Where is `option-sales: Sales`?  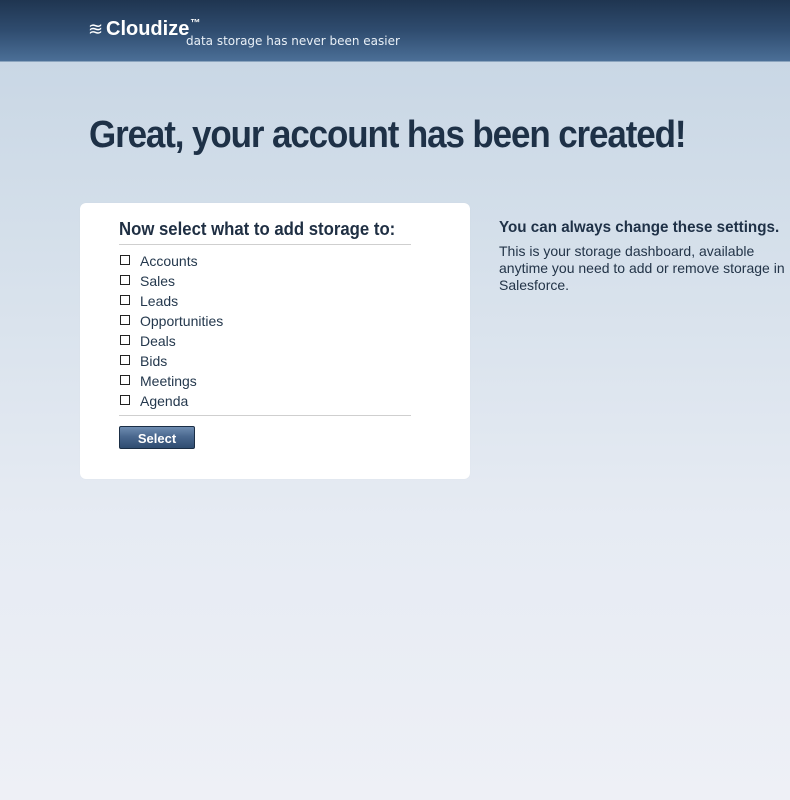
option-sales: Sales is located at coordinates (265, 281).